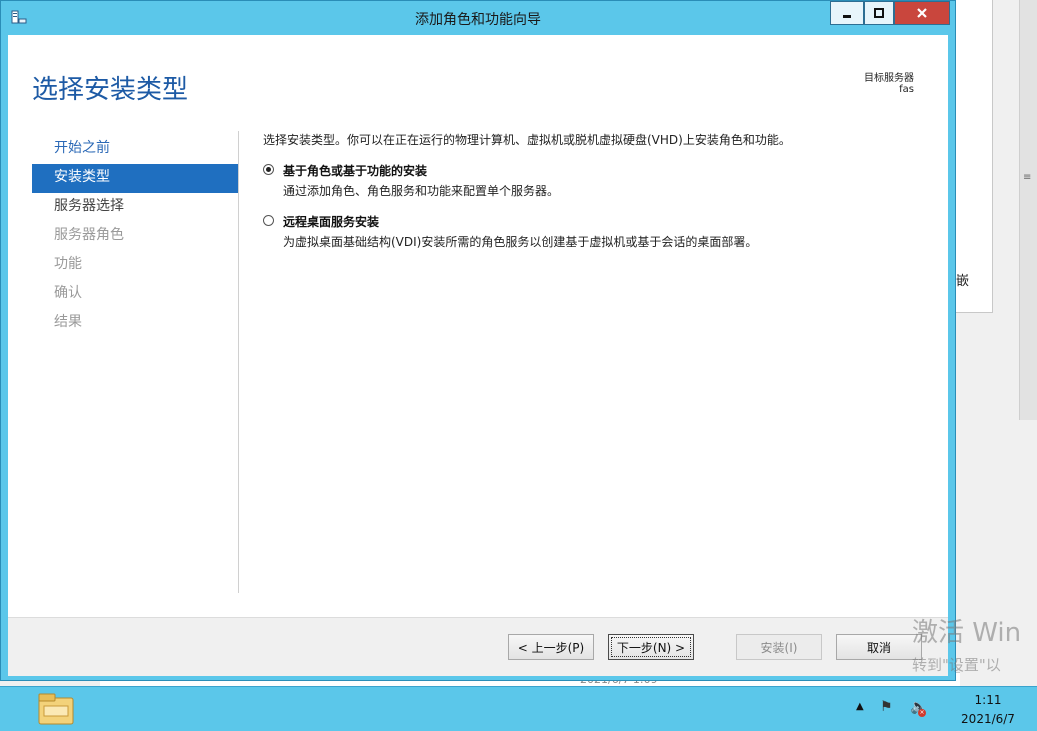 Image resolution: width=1037 pixels, height=731 pixels. I want to click on title-bar: 添加角色和功能向导, so click(478, 18).